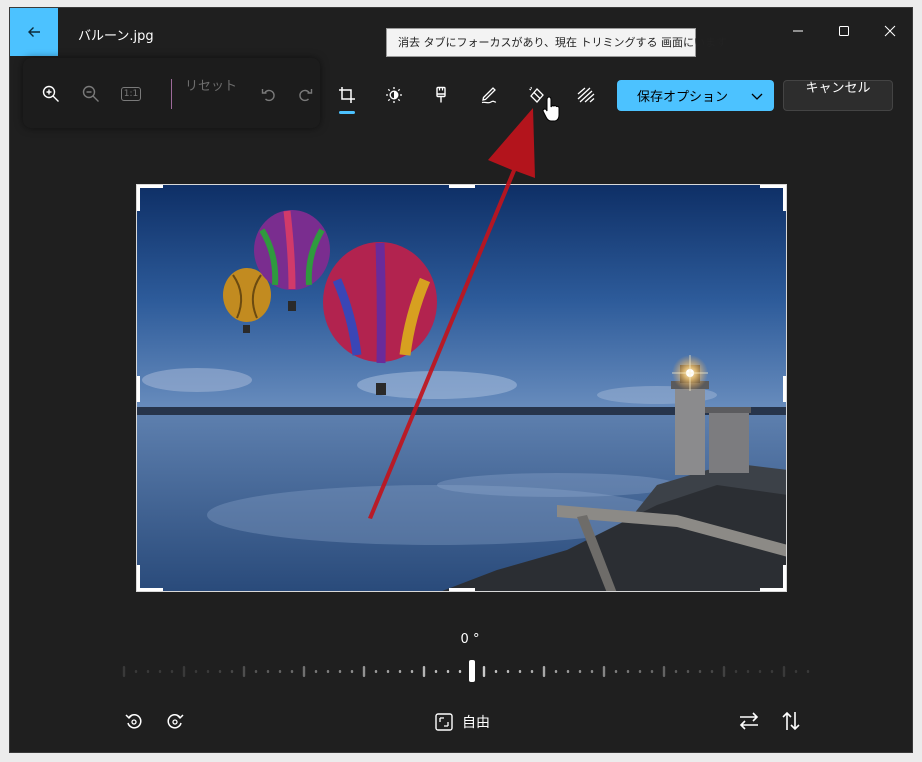  I want to click on rotate-left-icon, so click(133, 721).